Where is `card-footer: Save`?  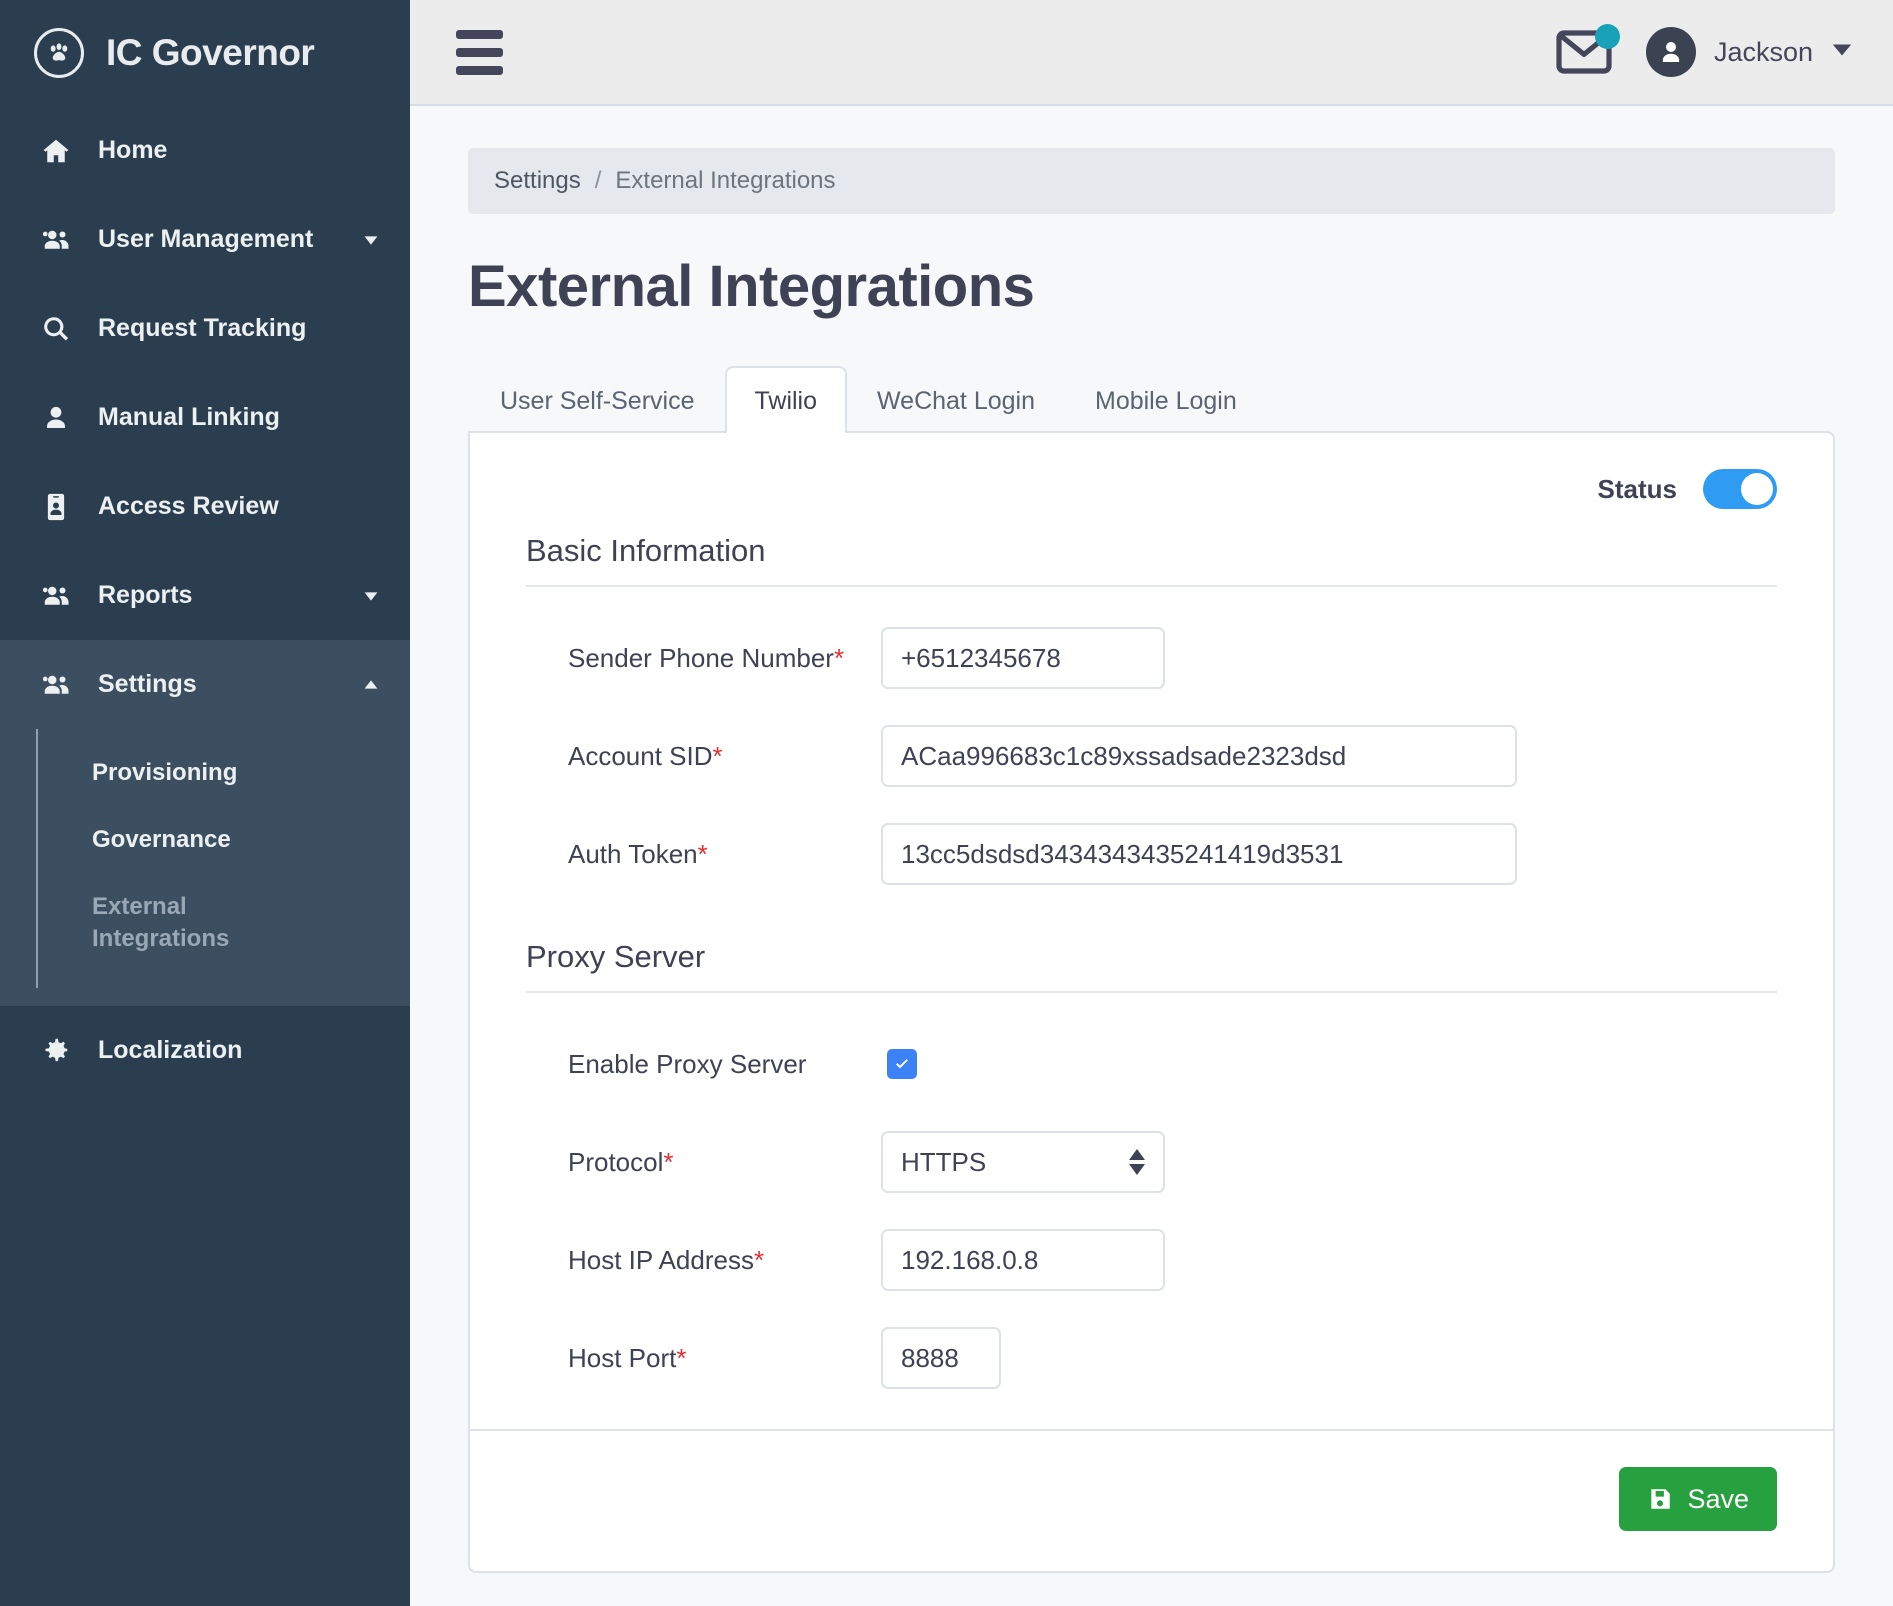 card-footer: Save is located at coordinates (1151, 1500).